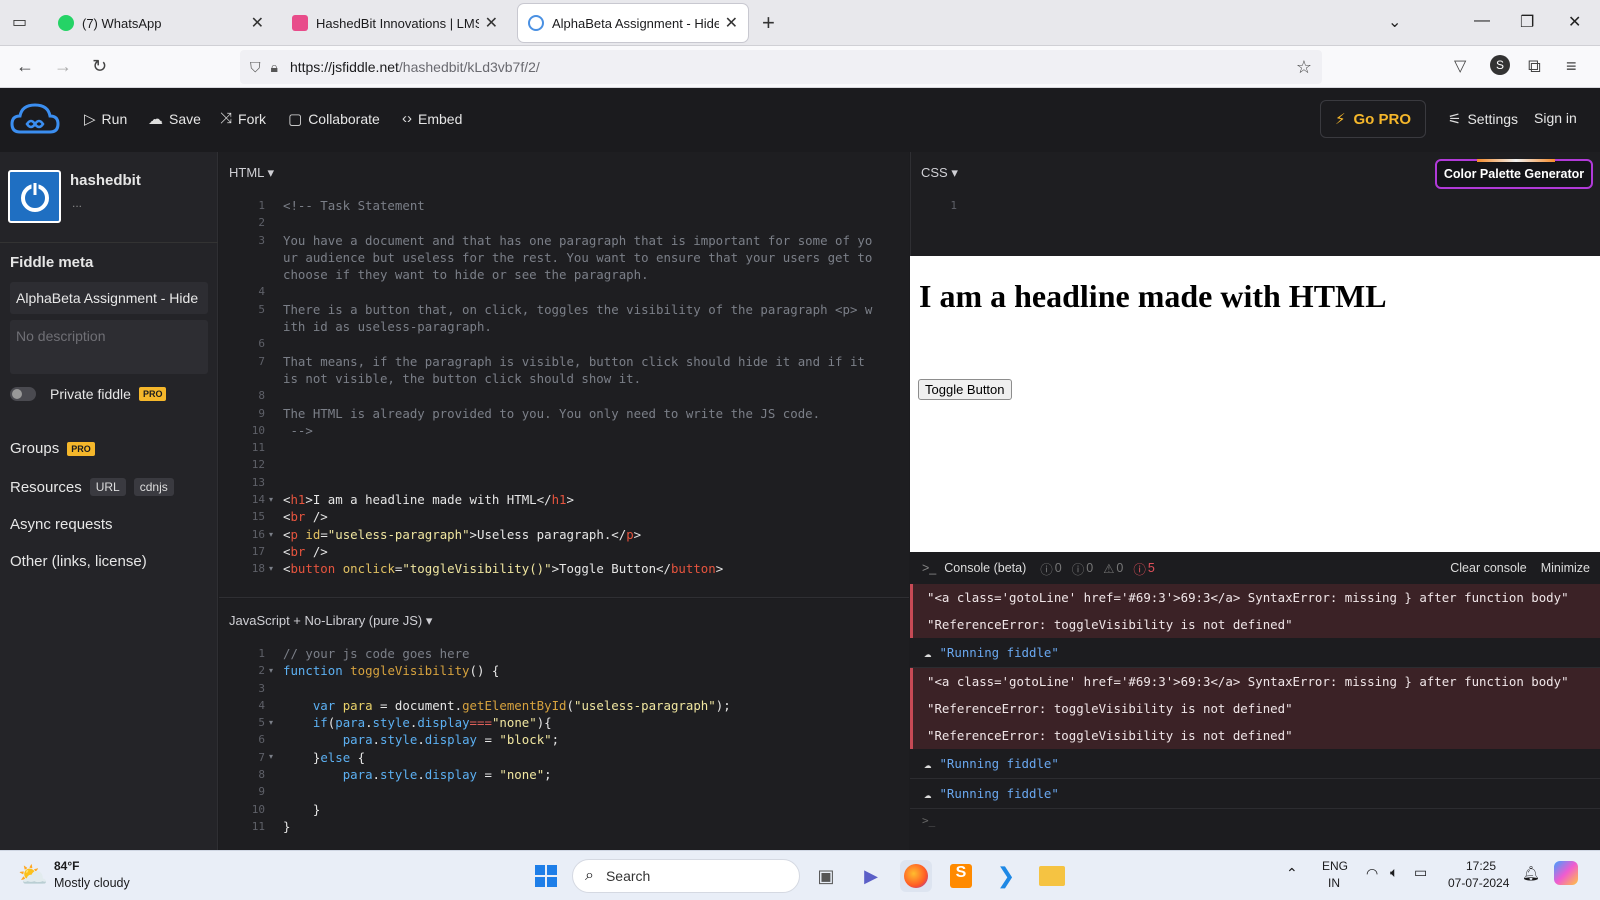 The width and height of the screenshot is (1600, 900). I want to click on close-window-icon: ✕, so click(1574, 22).